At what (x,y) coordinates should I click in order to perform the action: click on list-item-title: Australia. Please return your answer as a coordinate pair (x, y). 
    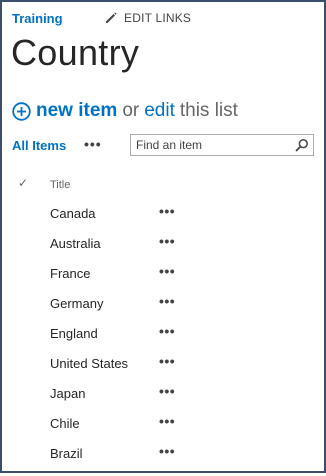
    Looking at the image, I should click on (75, 243).